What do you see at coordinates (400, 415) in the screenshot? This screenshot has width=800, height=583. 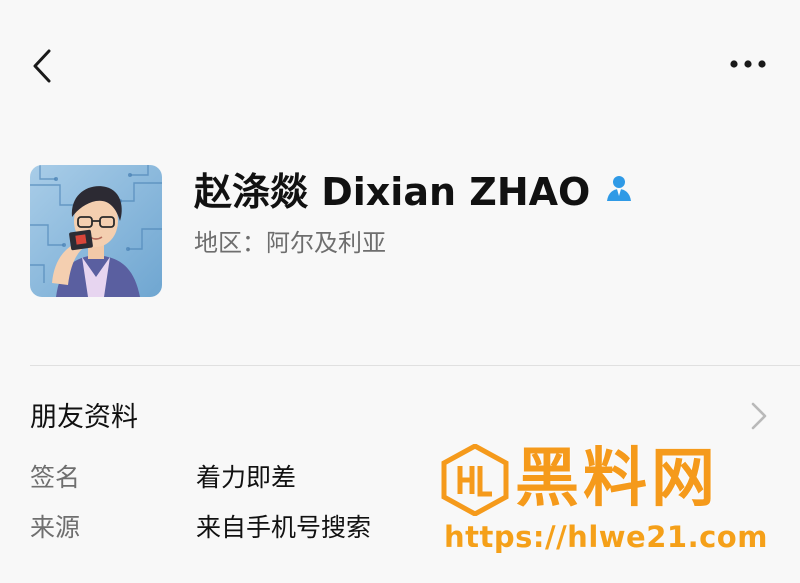 I see `friend-info-row: 朋友资料` at bounding box center [400, 415].